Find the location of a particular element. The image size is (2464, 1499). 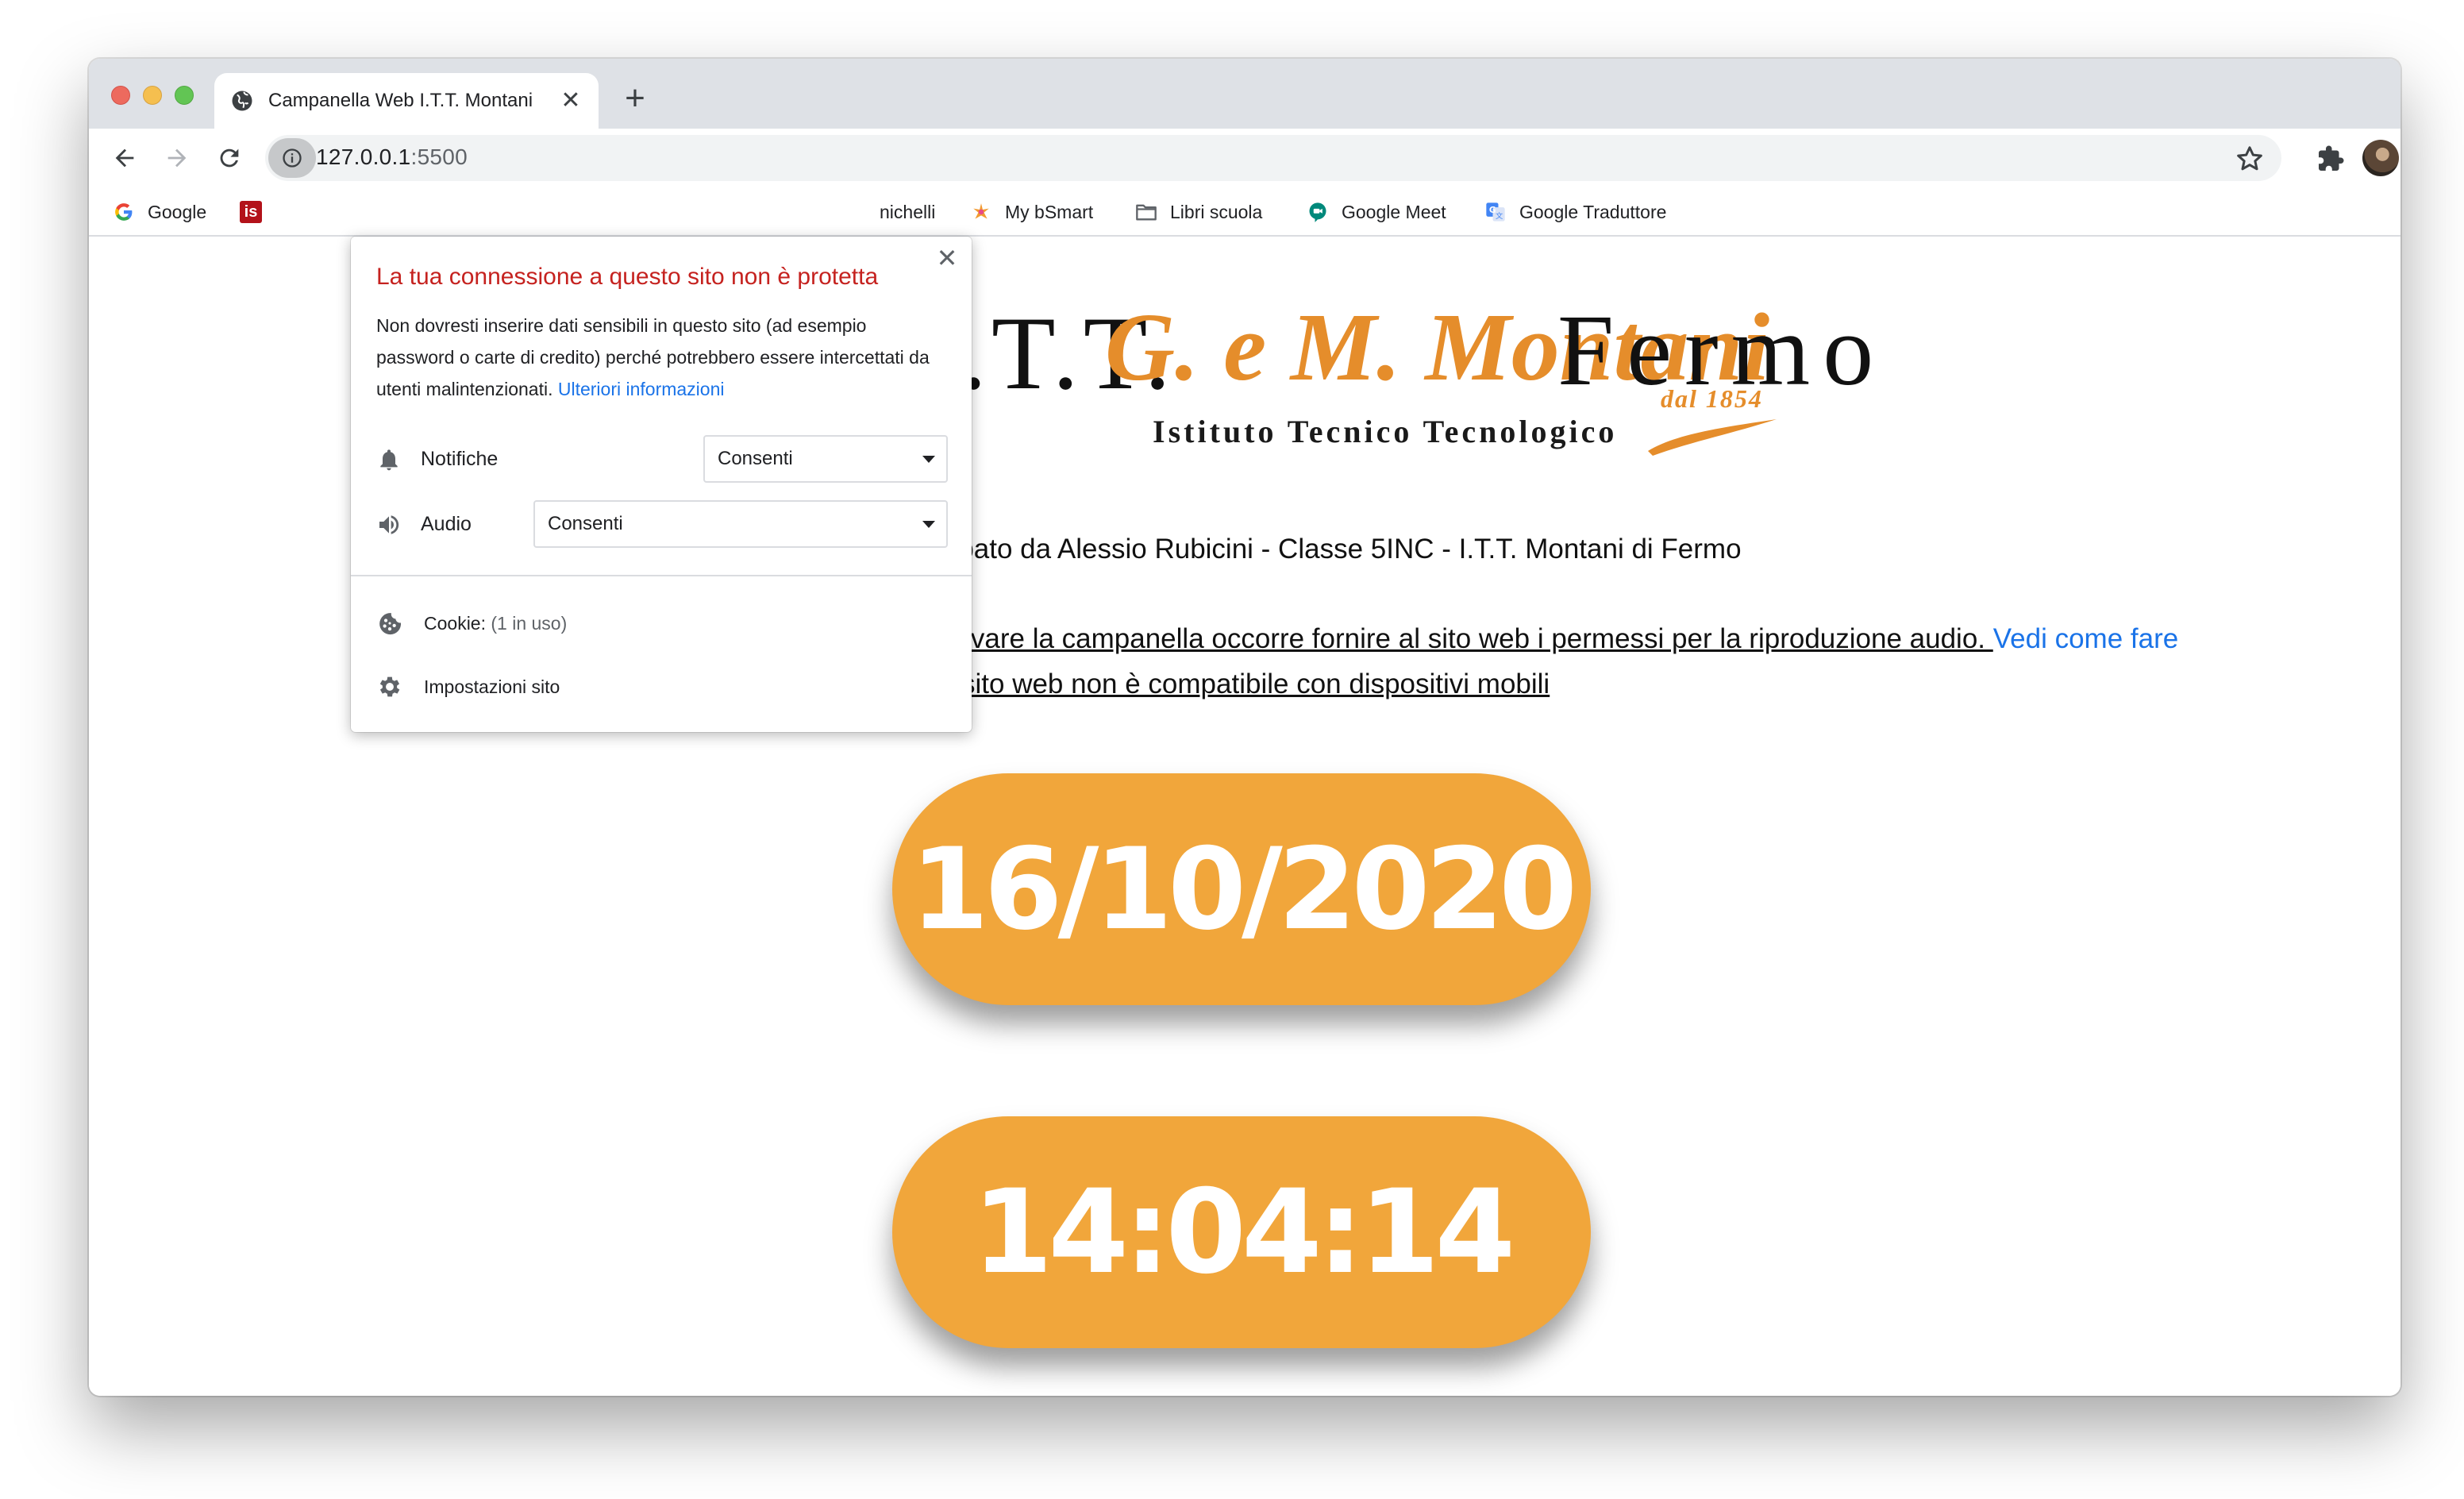

arrow-left-icon is located at coordinates (124, 158).